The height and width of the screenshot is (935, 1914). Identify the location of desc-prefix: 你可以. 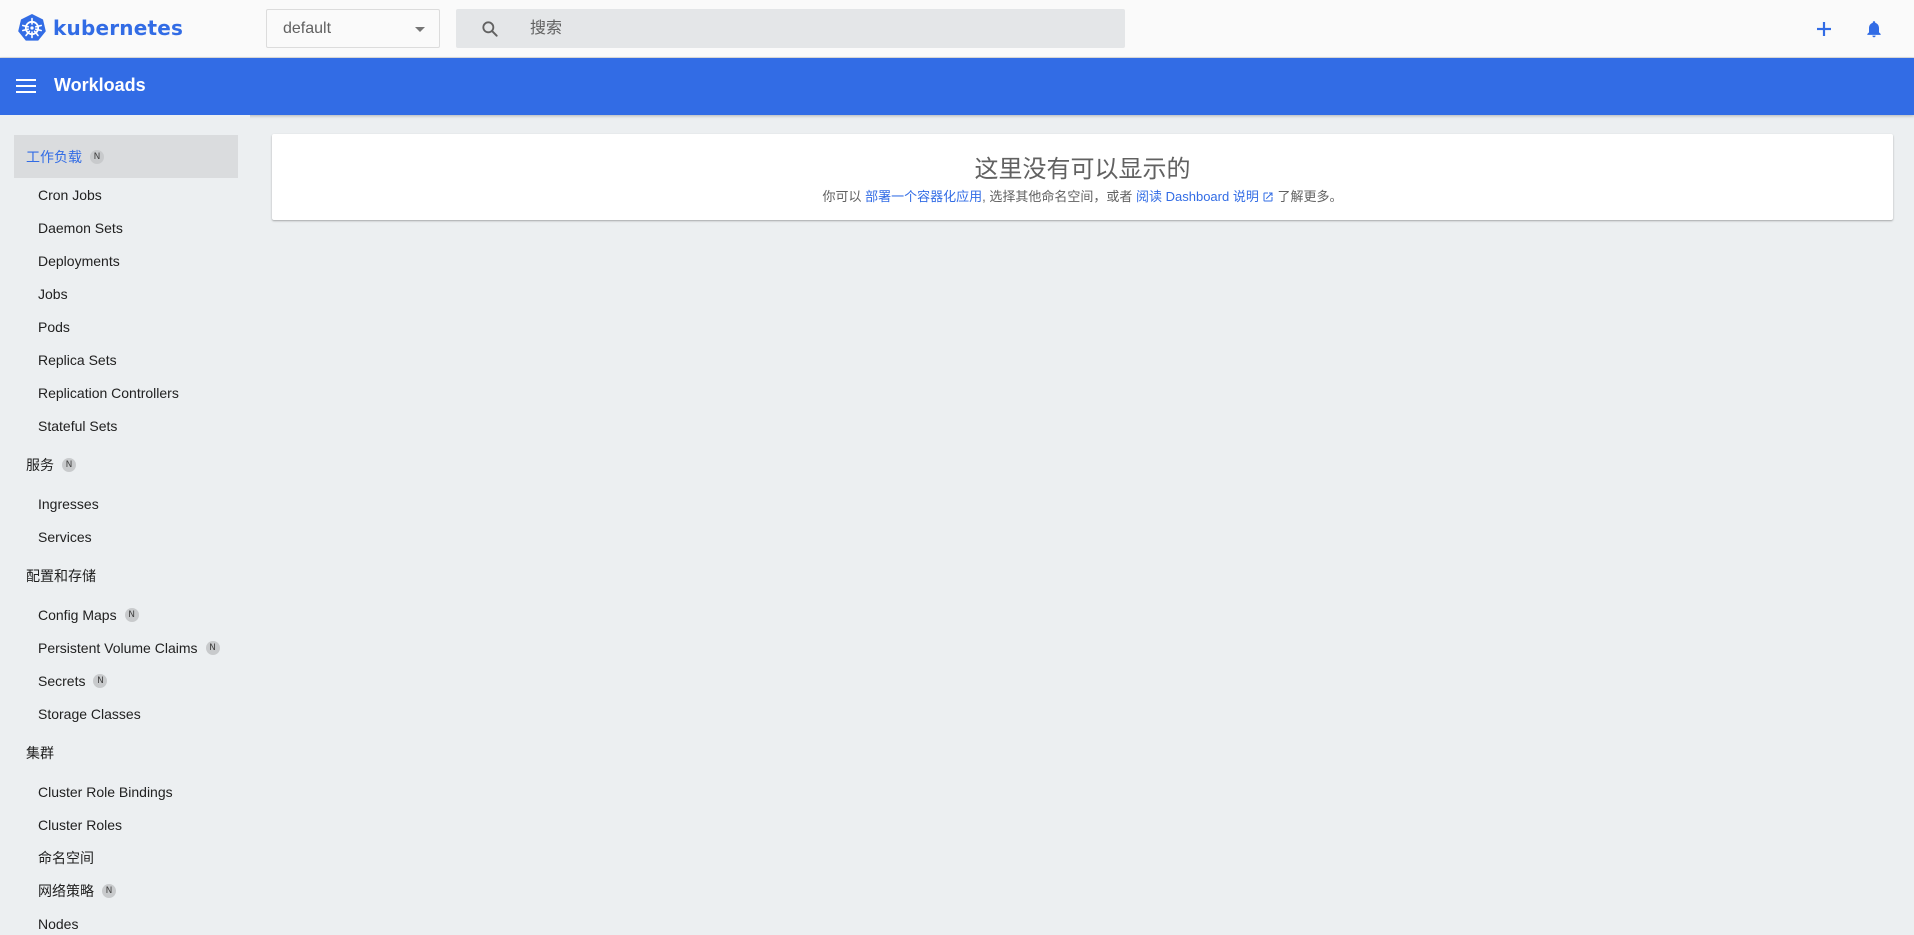
(842, 196).